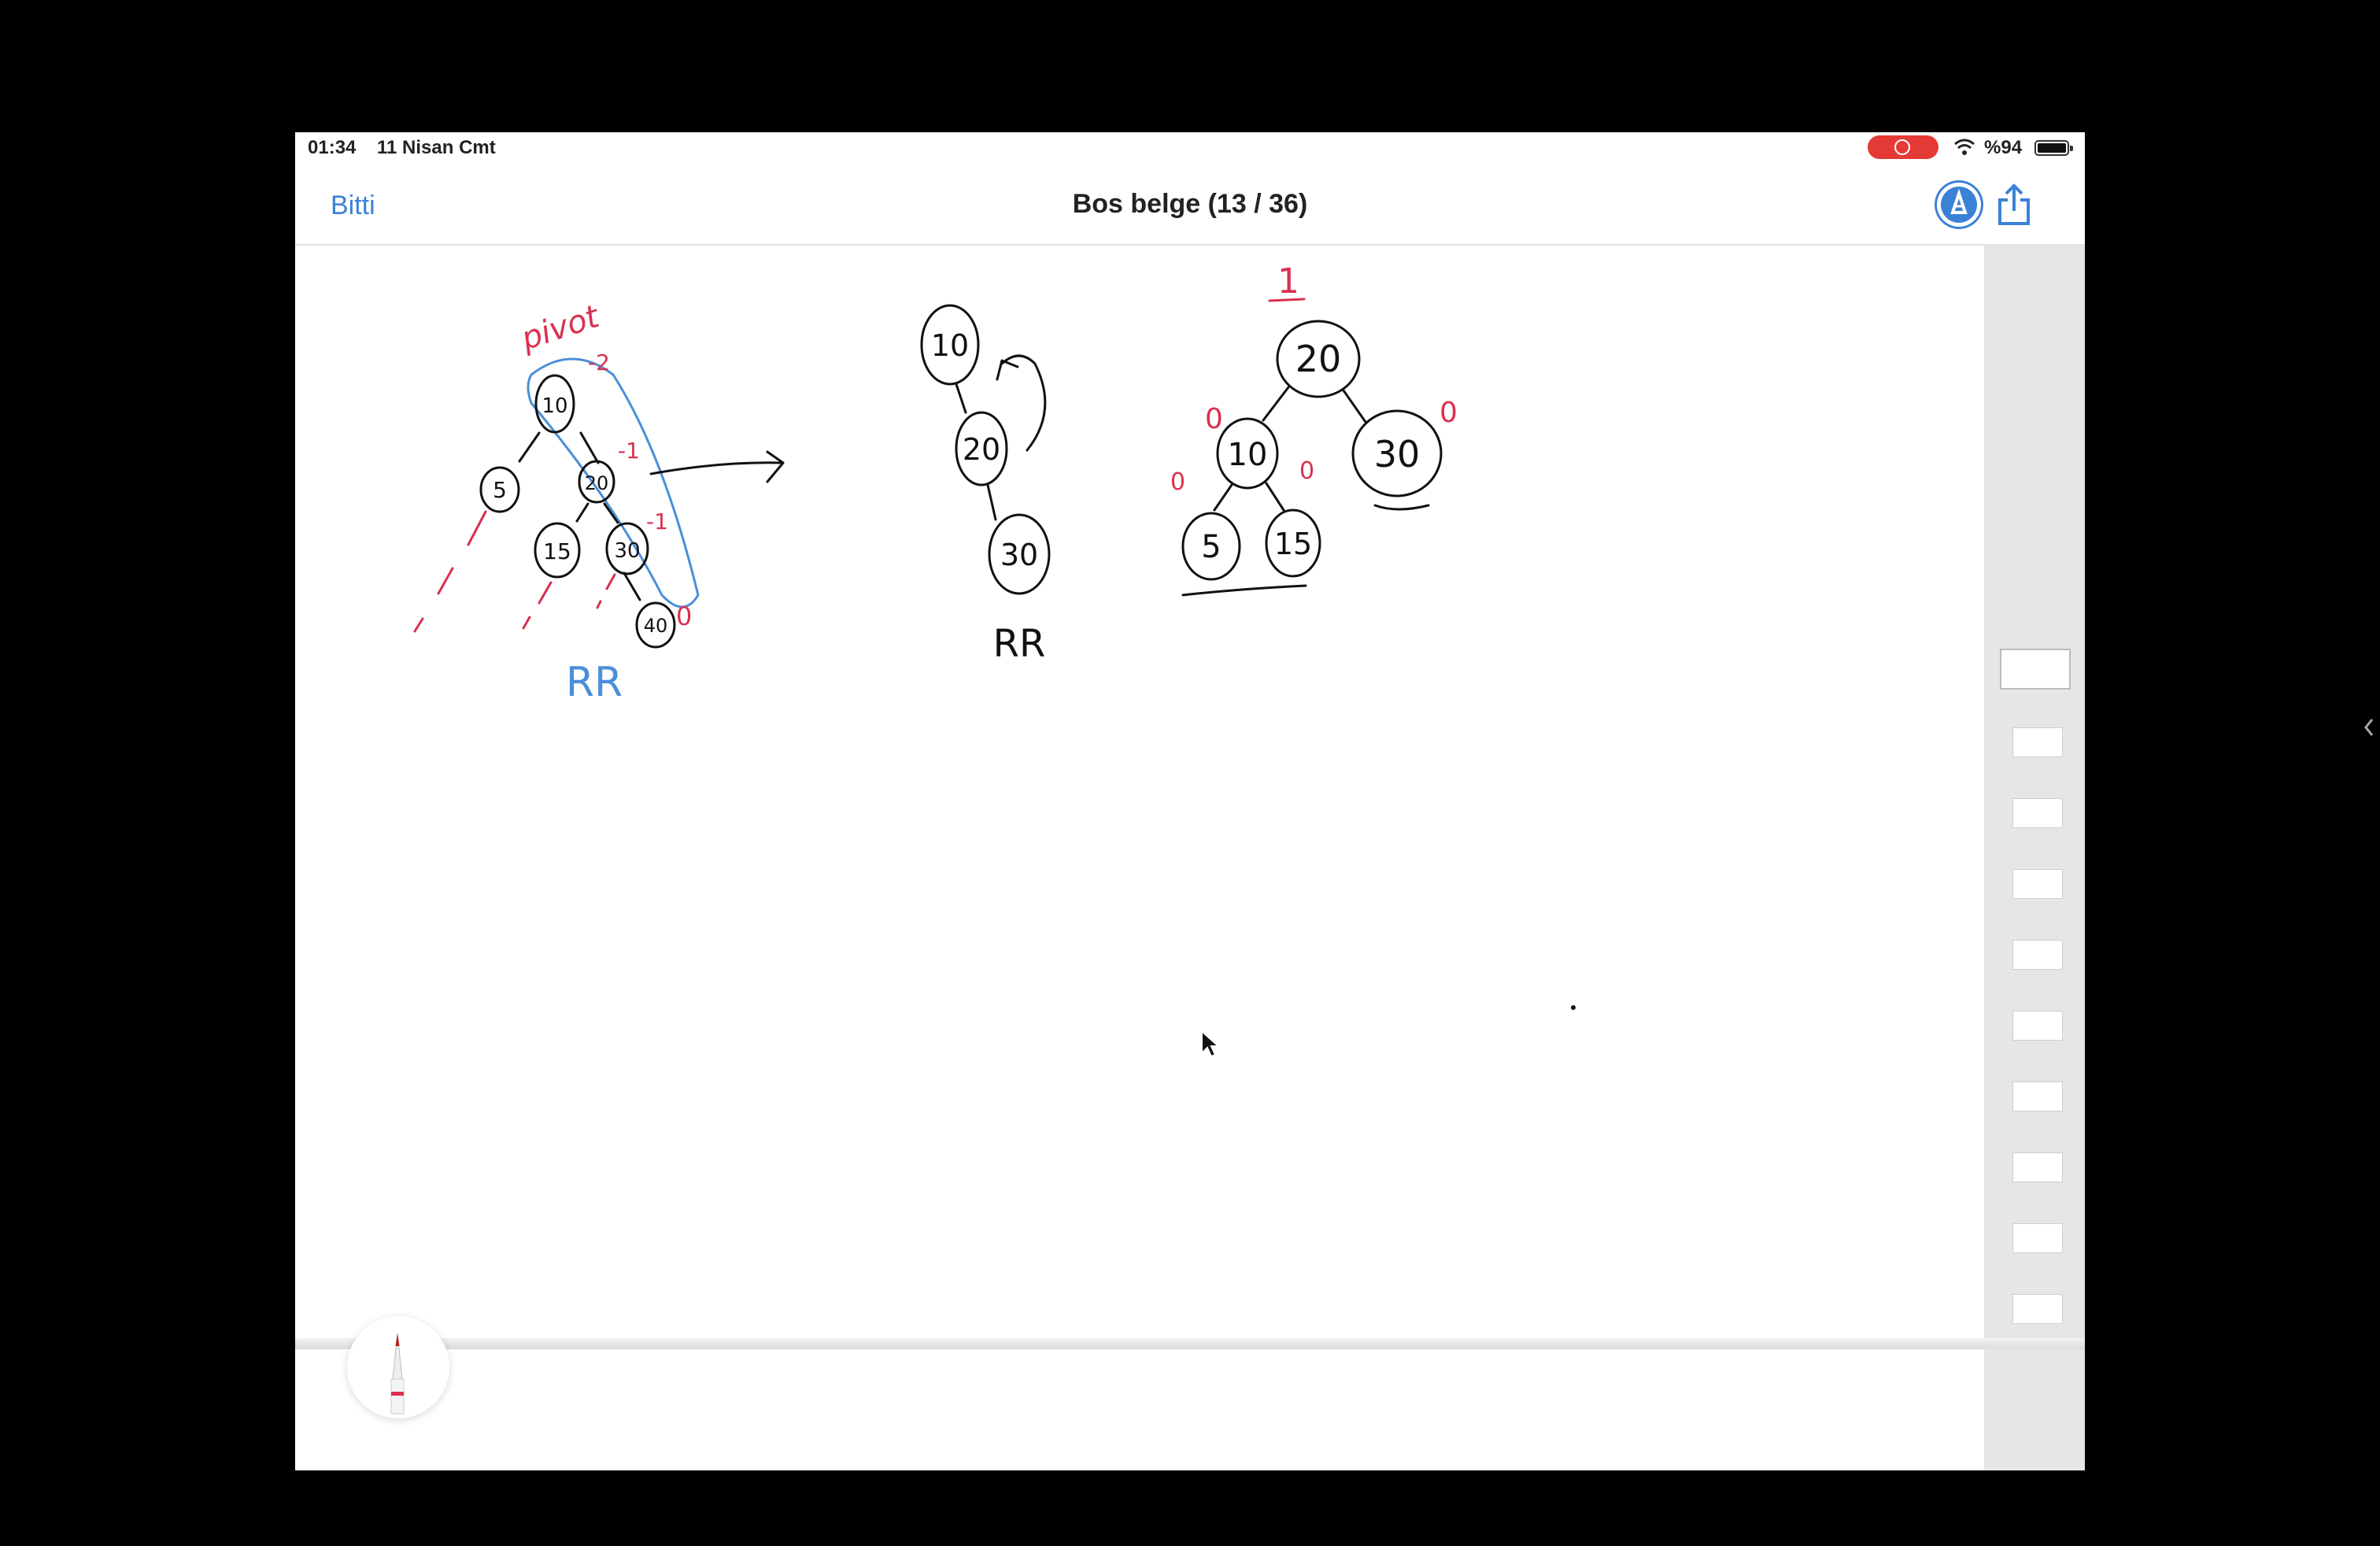 This screenshot has height=1546, width=2380. I want to click on sketch-3-tree: 1 20 10 30 5 15 0 0 0 0, so click(1314, 429).